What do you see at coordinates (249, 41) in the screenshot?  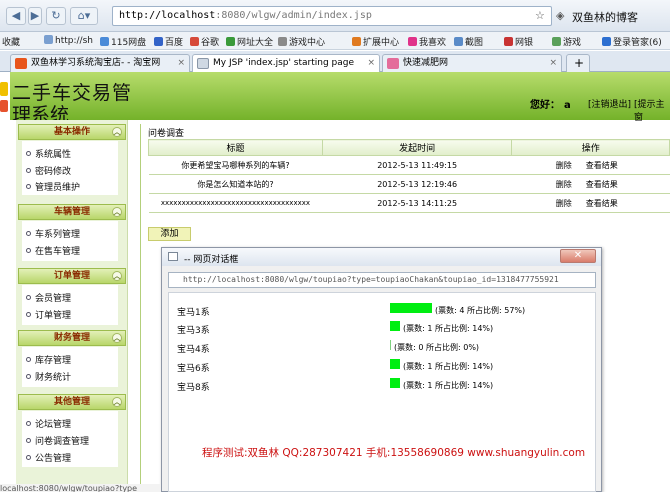 I see `bookmark-5: 网址大全` at bounding box center [249, 41].